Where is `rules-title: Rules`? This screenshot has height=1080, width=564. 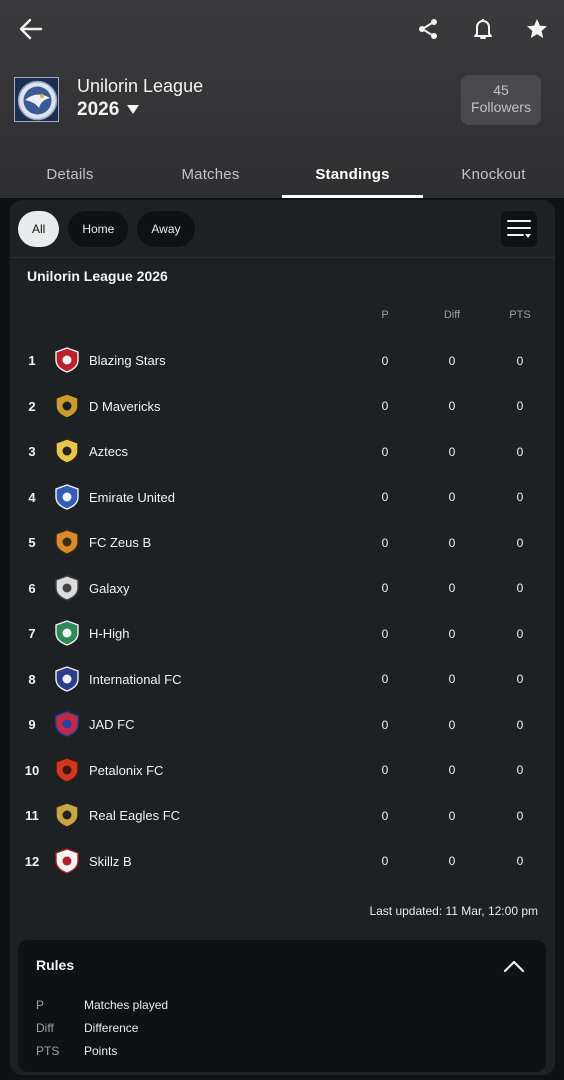 rules-title: Rules is located at coordinates (55, 965).